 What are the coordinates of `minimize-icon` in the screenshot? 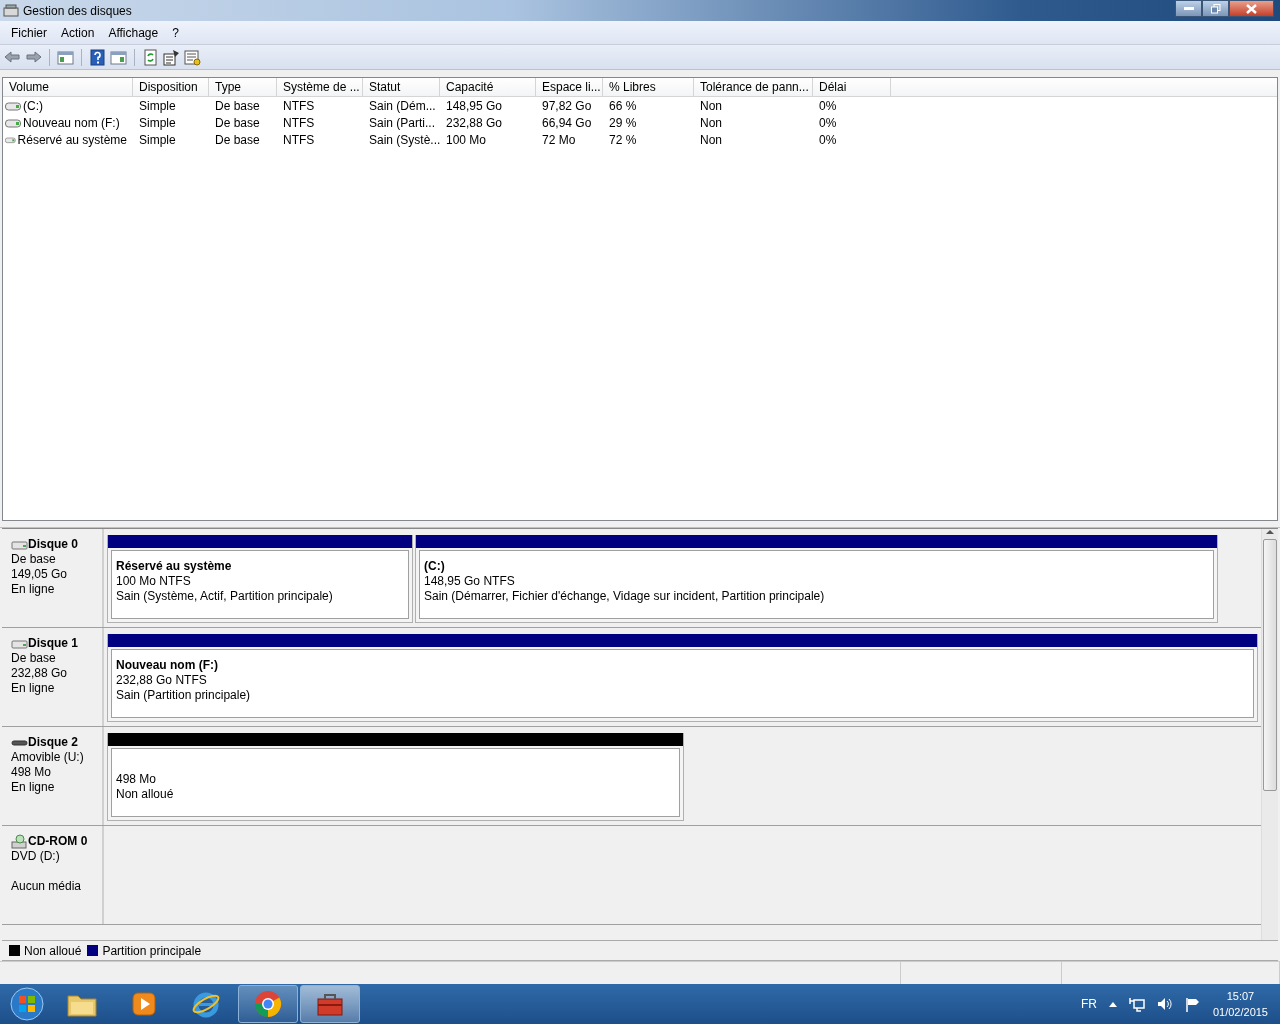 It's located at (1188, 8).